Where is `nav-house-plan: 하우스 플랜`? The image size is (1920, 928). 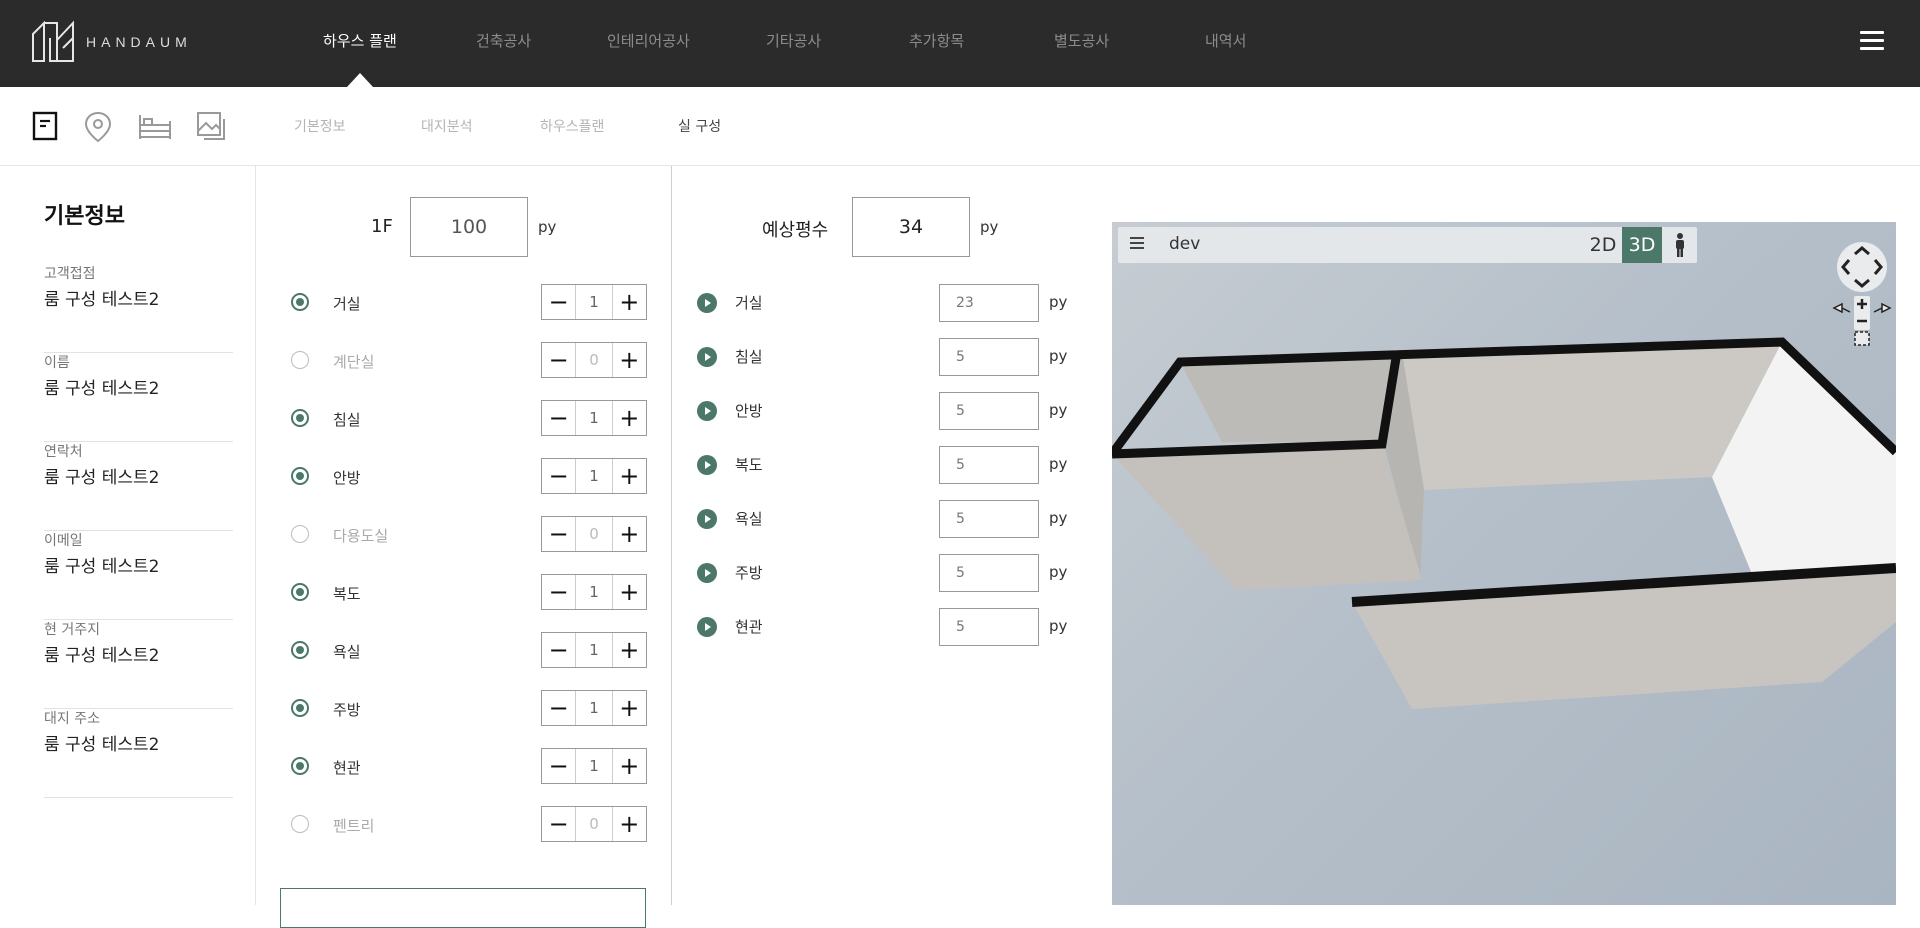 nav-house-plan: 하우스 플랜 is located at coordinates (360, 40).